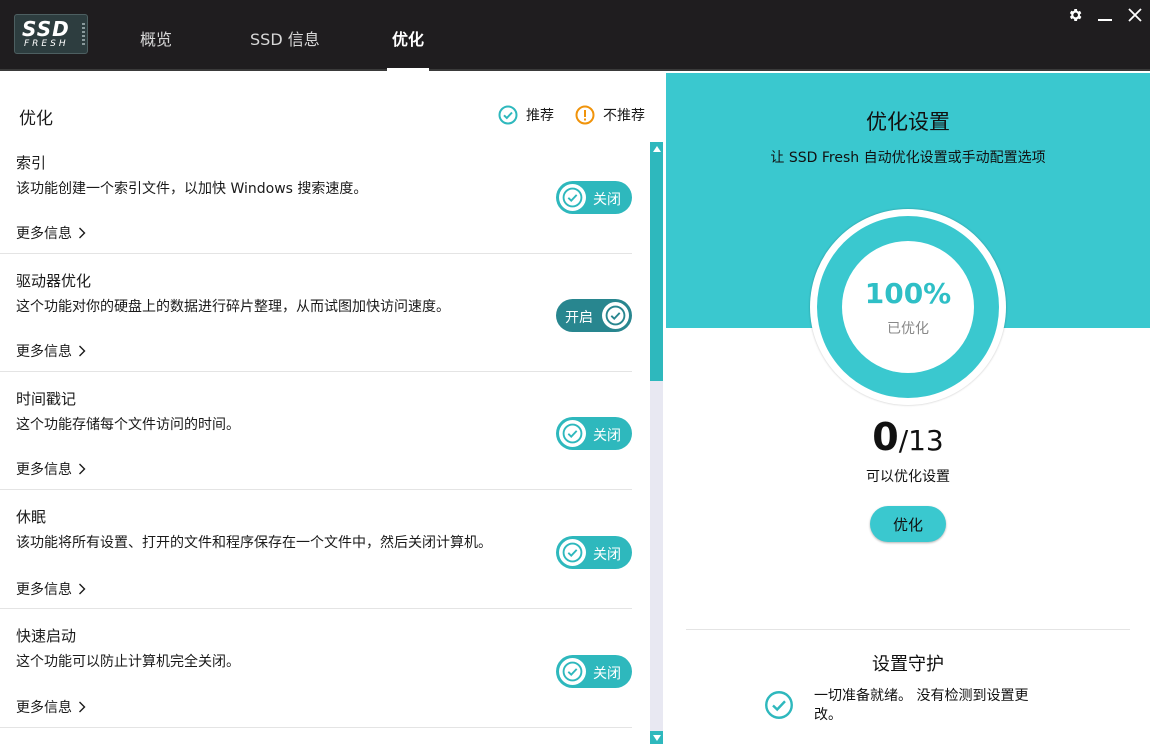 The width and height of the screenshot is (1150, 744). I want to click on settings-button, so click(1075, 15).